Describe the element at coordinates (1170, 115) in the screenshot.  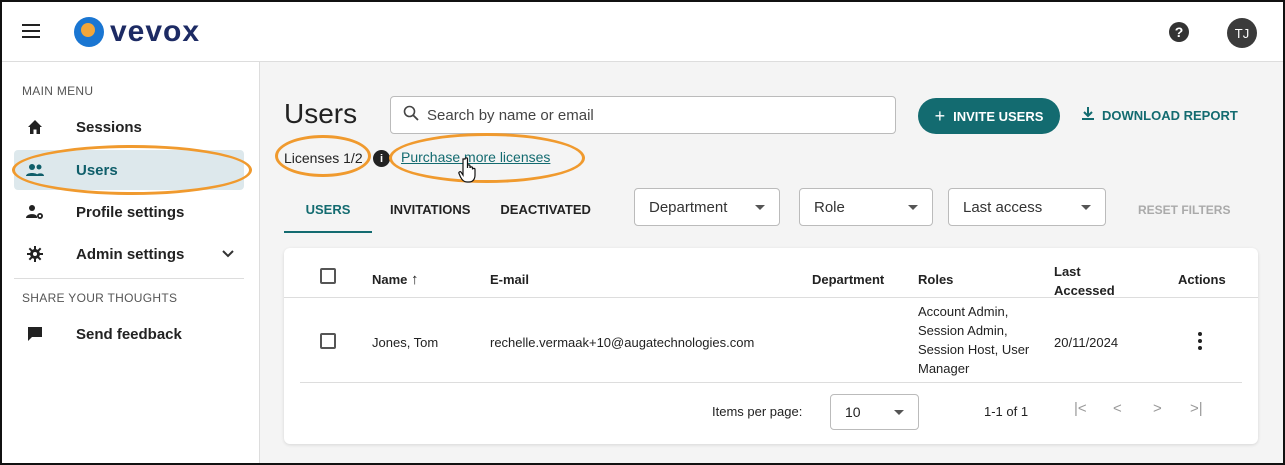
I see `download-report-label: DOWNLOAD REPORT` at that location.